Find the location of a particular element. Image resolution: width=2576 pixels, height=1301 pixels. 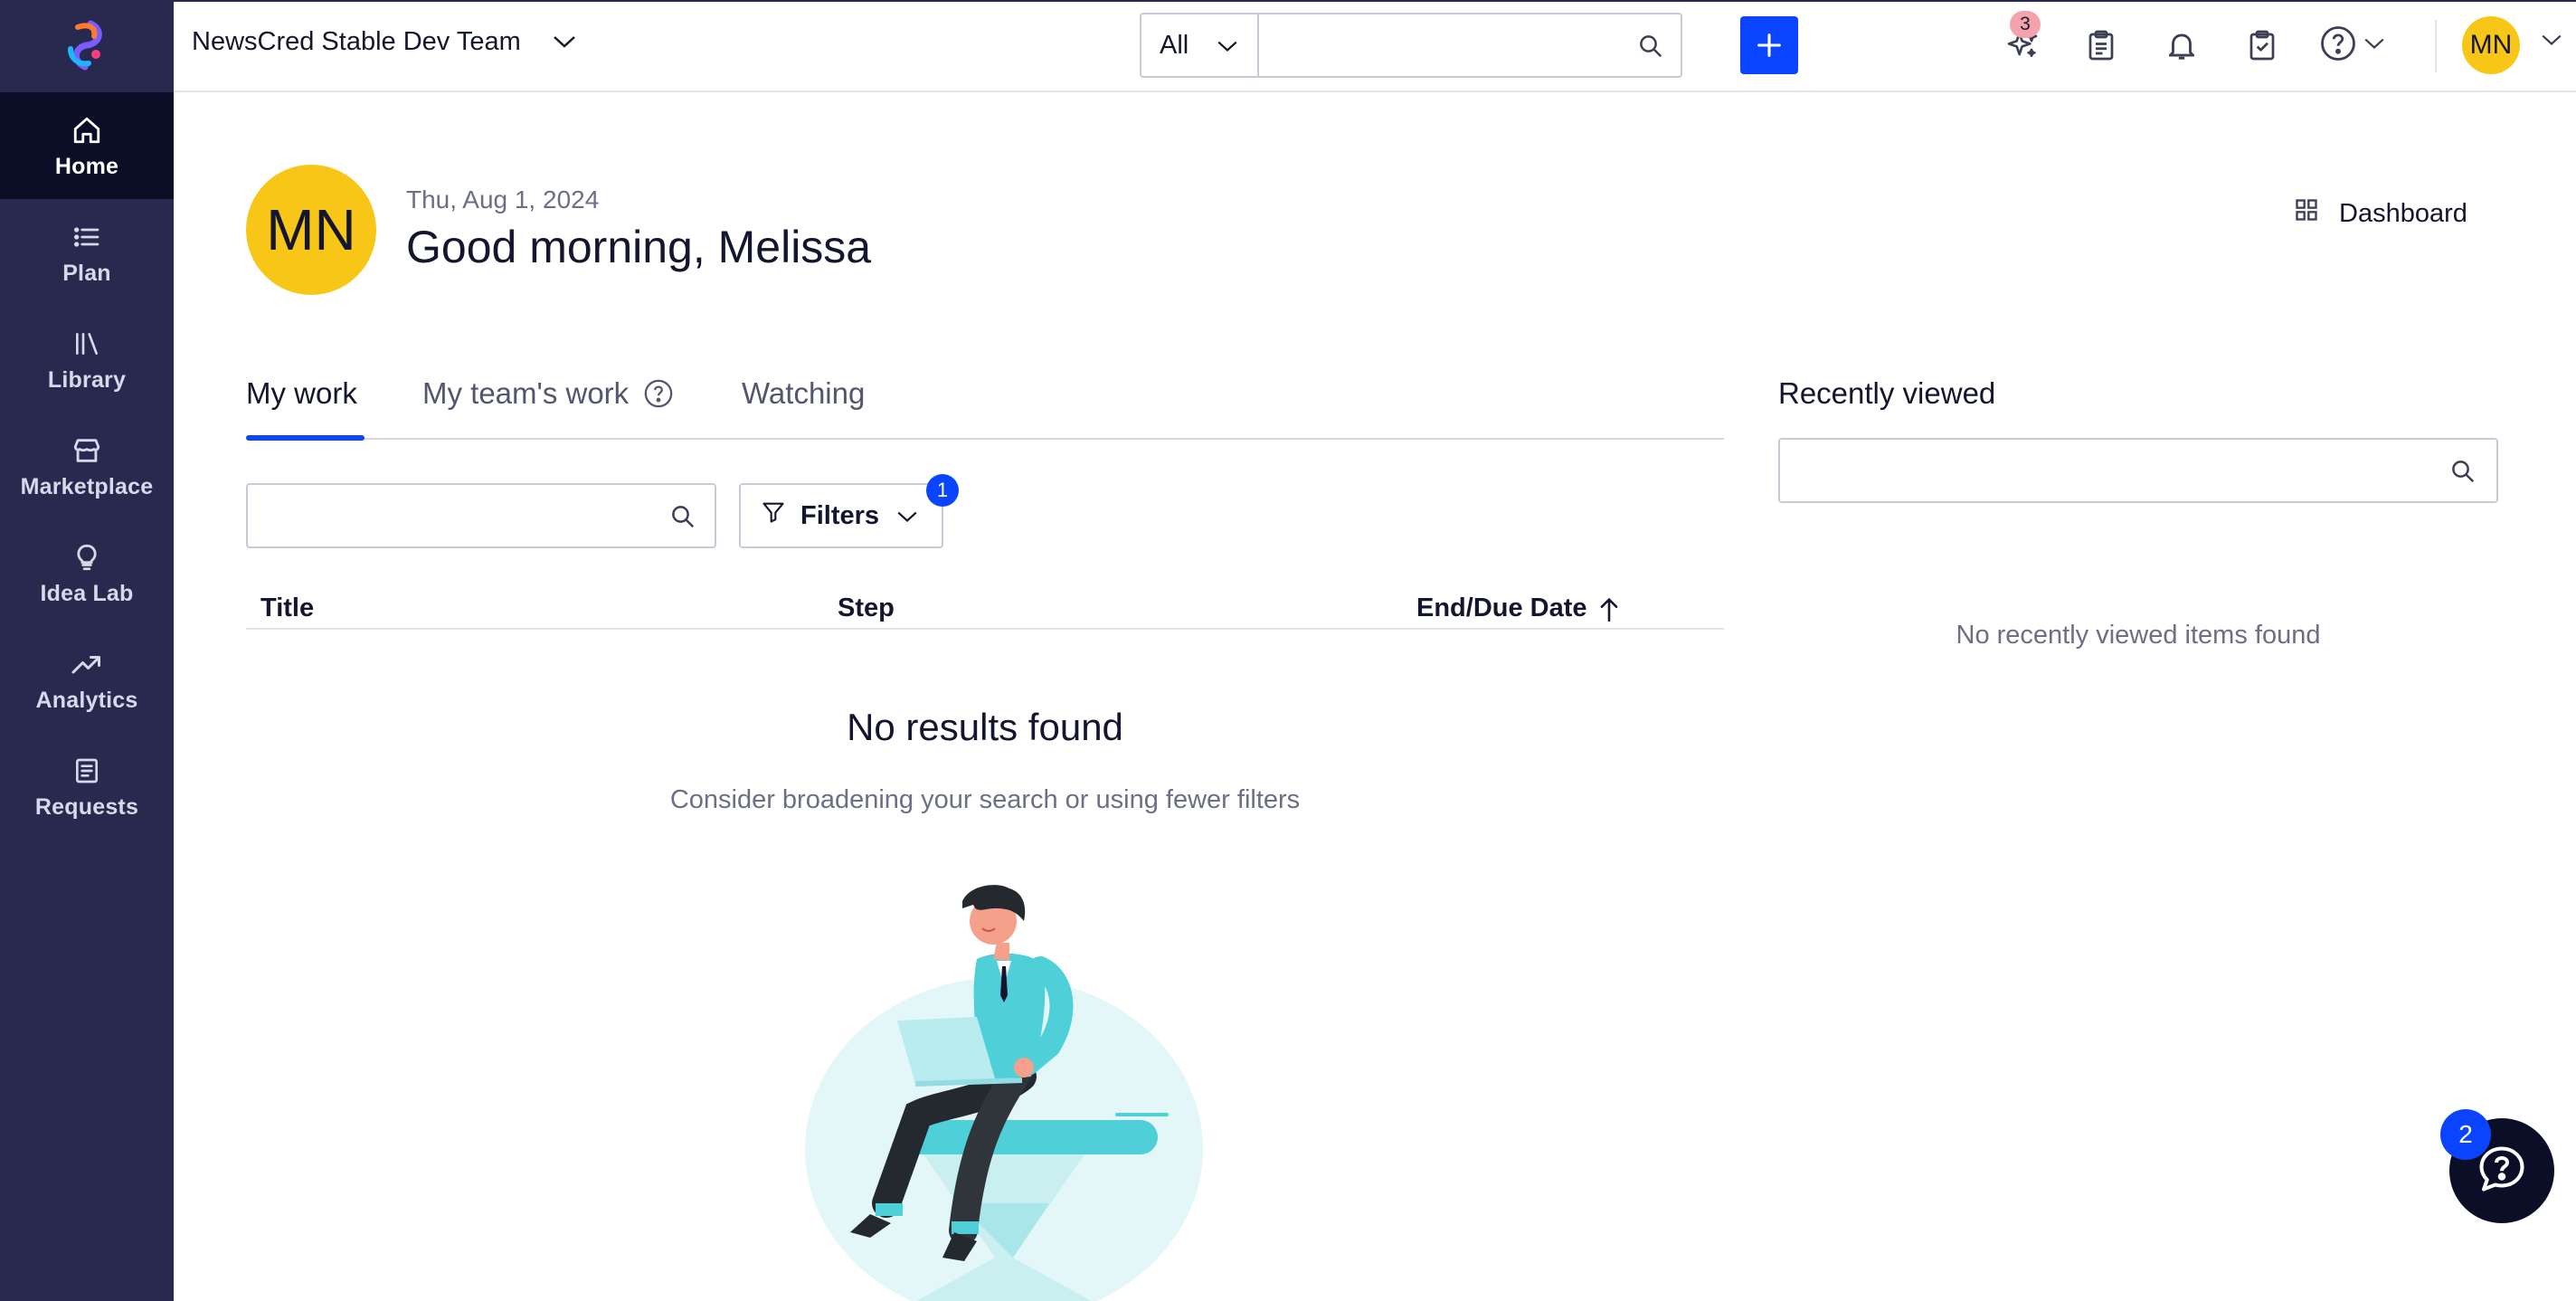

help-menu is located at coordinates (2355, 45).